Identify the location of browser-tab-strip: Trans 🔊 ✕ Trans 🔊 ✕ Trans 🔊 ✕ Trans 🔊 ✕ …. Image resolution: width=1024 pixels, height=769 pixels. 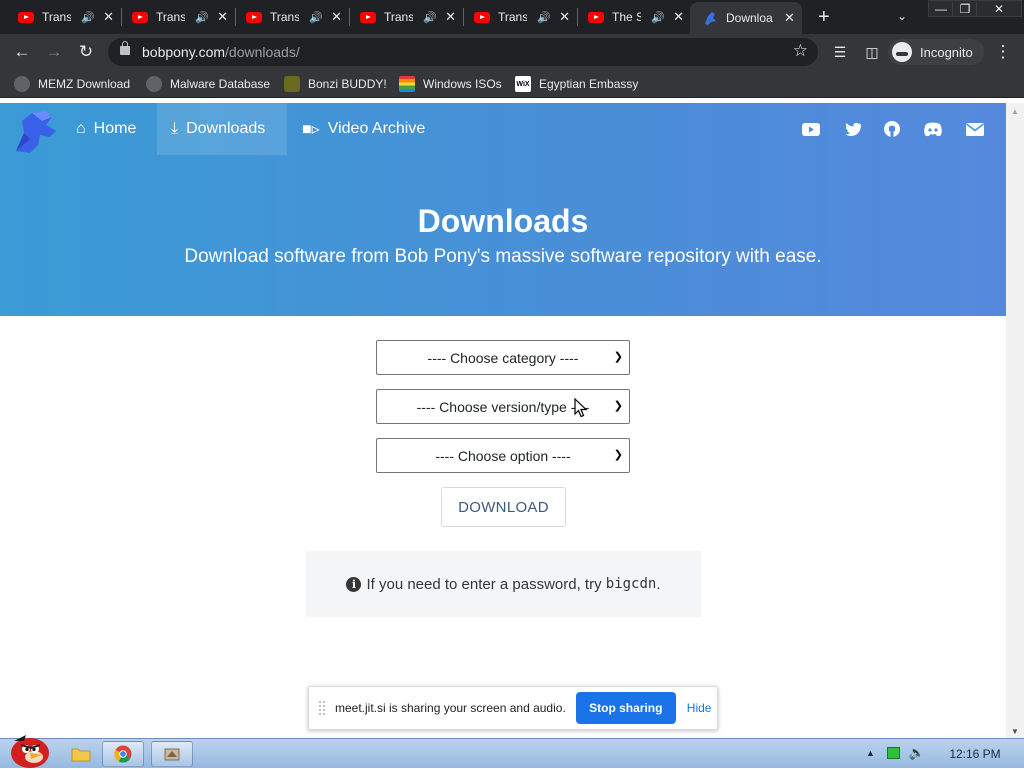
(512, 17).